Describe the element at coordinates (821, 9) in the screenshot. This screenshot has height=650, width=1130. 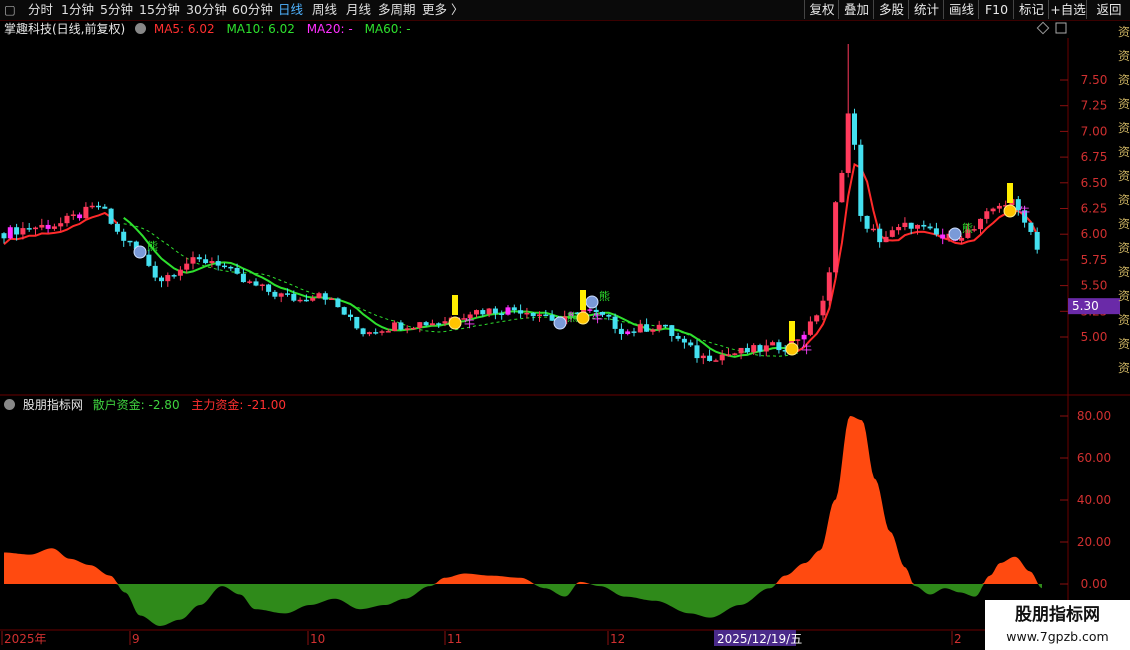
I see `toolbar-button-0: 复权` at that location.